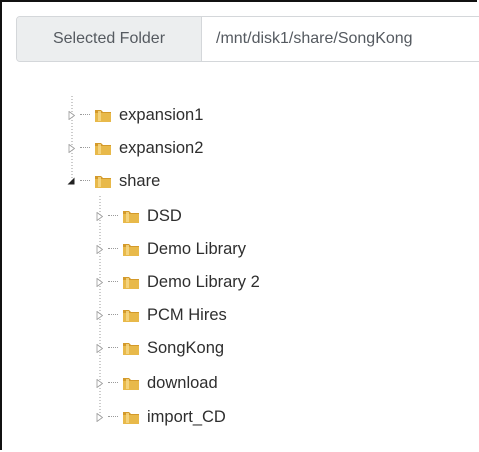 The width and height of the screenshot is (479, 452). I want to click on tree-node-label: Demo Library, so click(196, 249).